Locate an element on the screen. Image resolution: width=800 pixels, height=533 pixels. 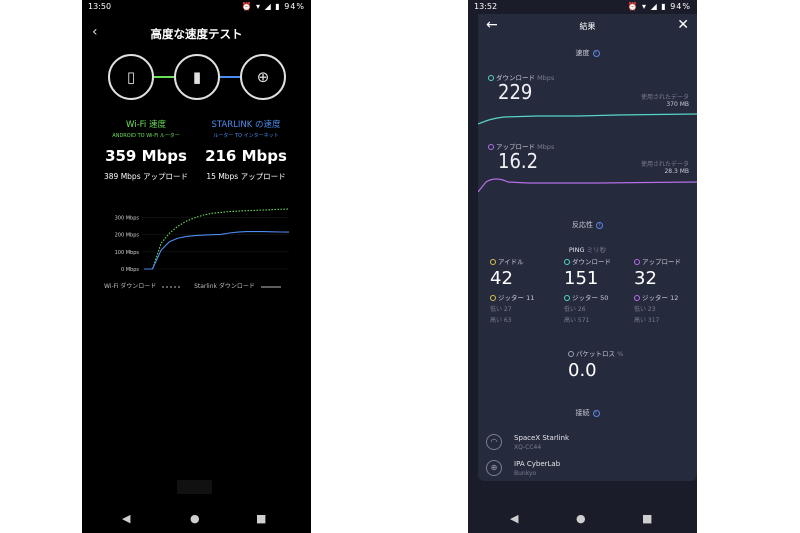
download-value: 229 is located at coordinates (515, 92).